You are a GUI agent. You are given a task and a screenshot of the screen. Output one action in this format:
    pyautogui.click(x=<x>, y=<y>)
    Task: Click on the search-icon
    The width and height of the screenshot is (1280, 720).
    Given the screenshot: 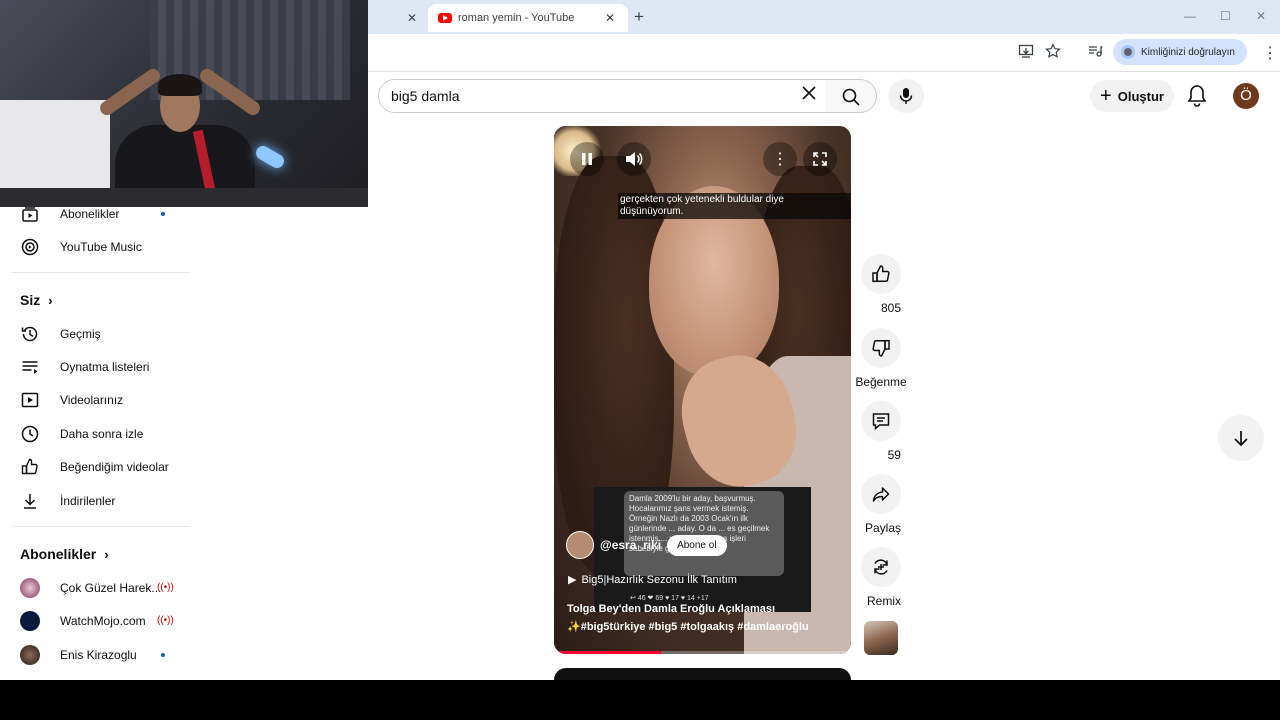 What is the action you would take?
    pyautogui.click(x=851, y=97)
    